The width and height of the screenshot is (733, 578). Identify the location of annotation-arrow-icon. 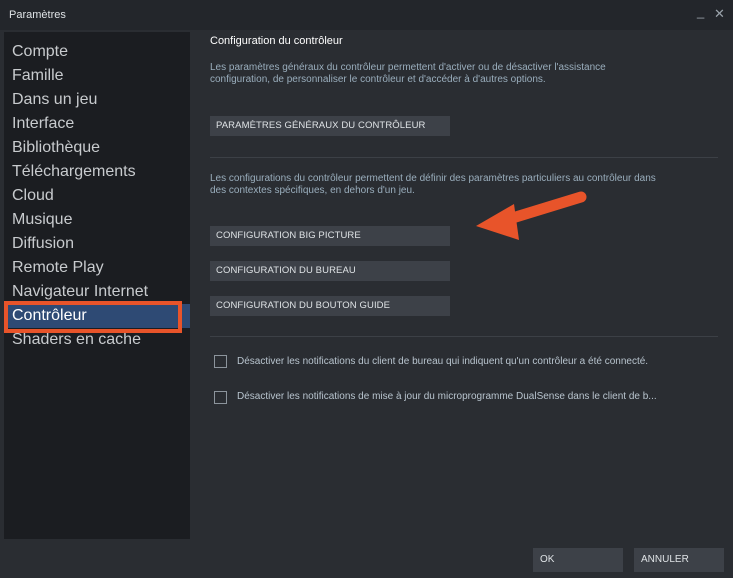
(531, 215).